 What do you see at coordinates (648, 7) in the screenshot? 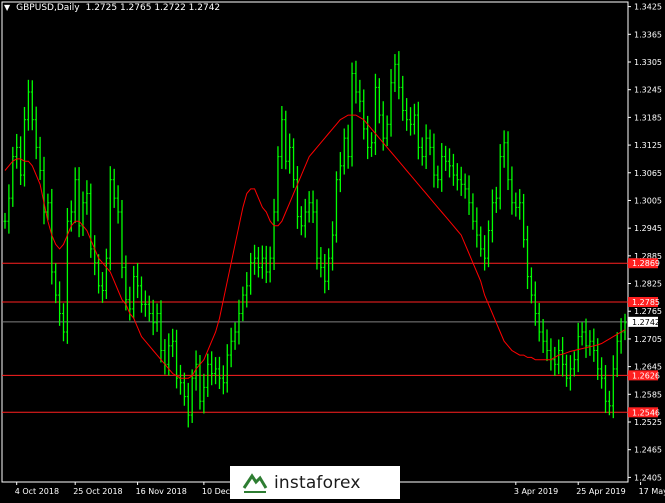
I see `y-tick-label: 1.3425` at bounding box center [648, 7].